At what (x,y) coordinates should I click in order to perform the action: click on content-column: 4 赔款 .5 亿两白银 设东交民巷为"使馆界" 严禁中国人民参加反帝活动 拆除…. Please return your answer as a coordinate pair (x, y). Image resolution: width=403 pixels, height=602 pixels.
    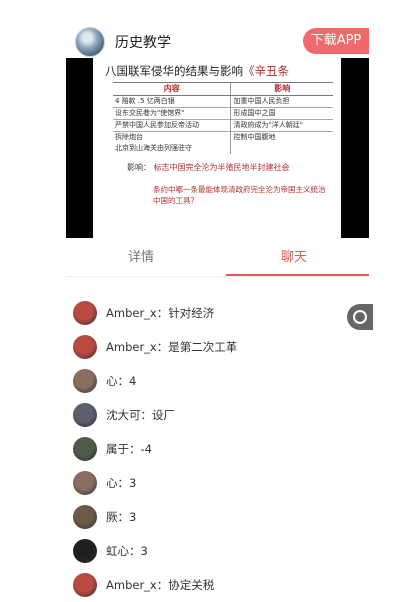
    Looking at the image, I should click on (172, 125).